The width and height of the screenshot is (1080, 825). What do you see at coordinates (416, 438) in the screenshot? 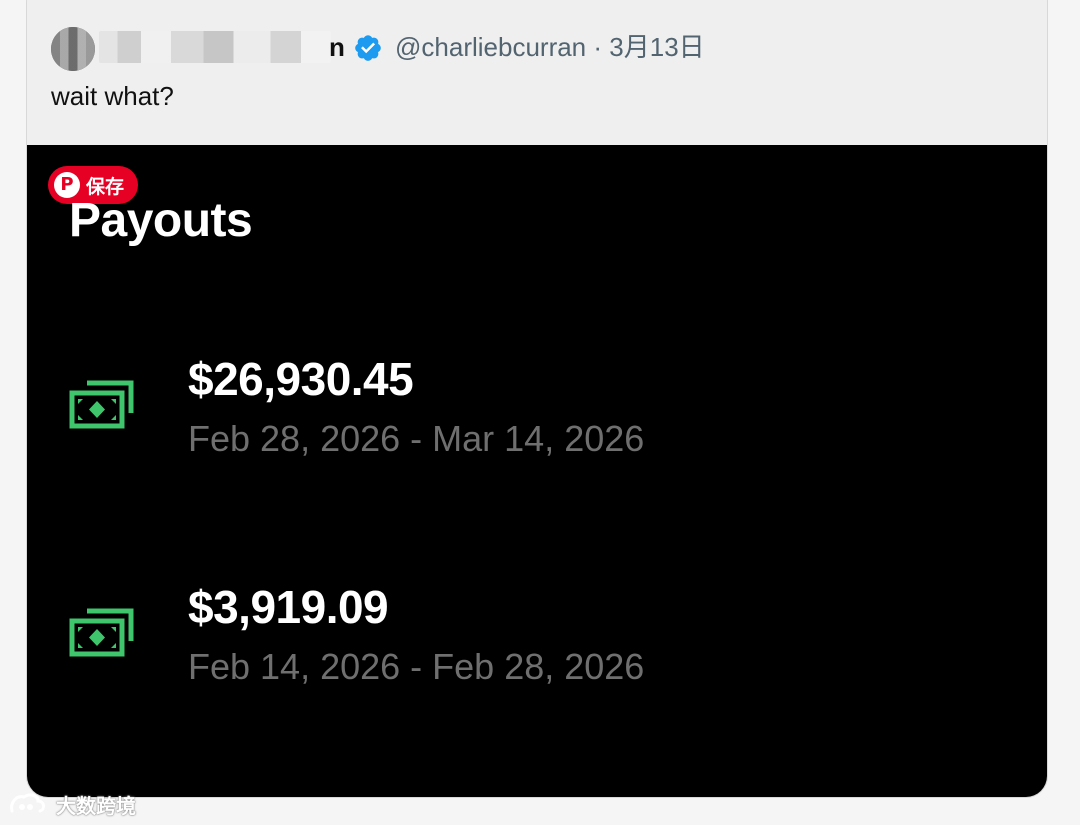
I see `payout-period: Feb 28, 2026 - Mar 14, 2026` at bounding box center [416, 438].